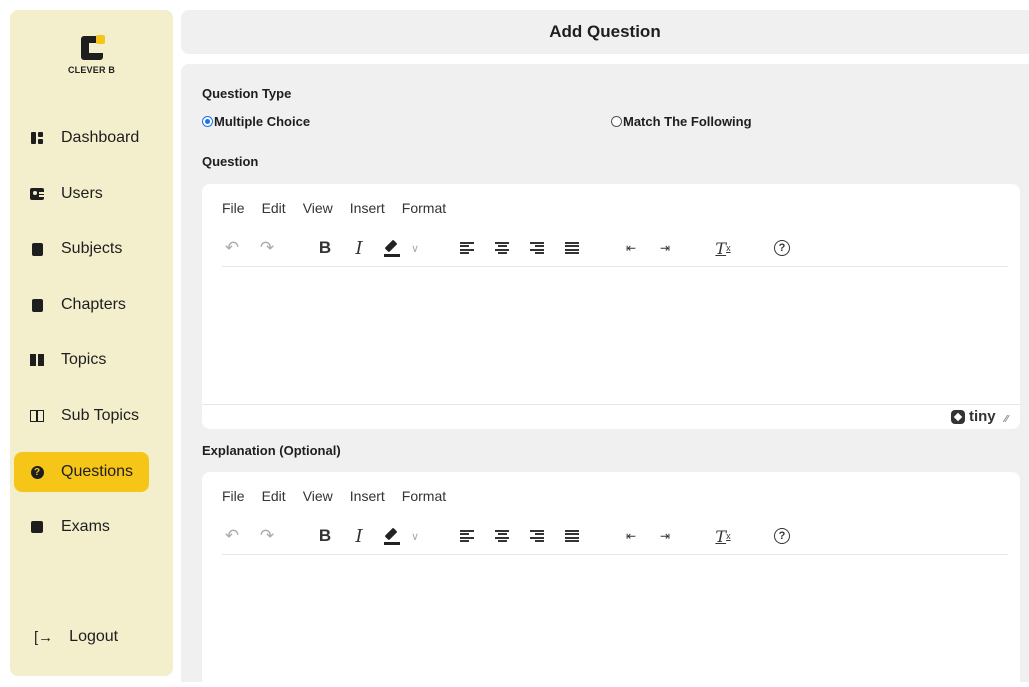  I want to click on resize-handle-icon: ⁄⁄, so click(1006, 419).